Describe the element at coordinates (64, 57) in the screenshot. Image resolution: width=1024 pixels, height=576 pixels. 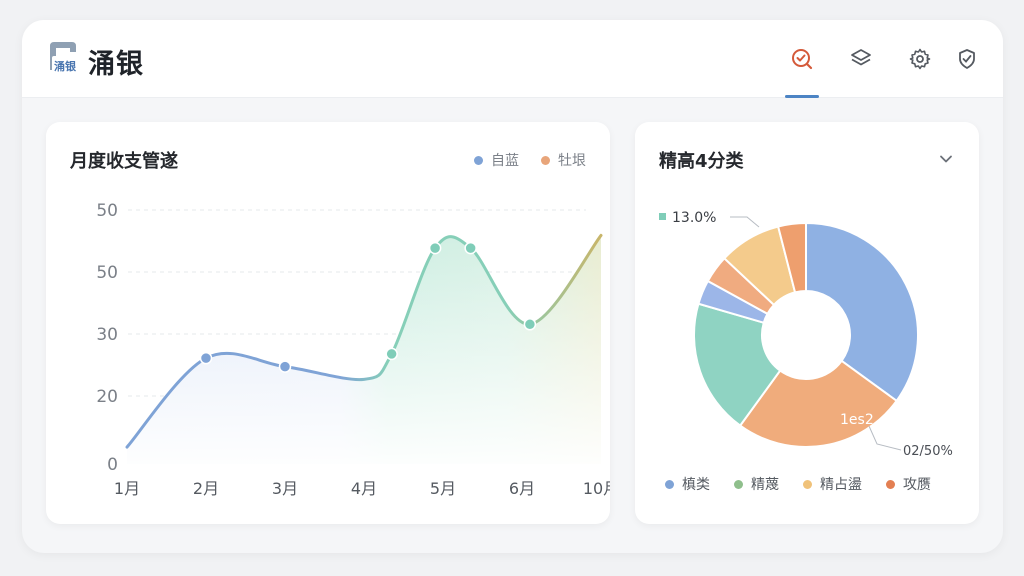
I see `logo-icon: 涌银` at that location.